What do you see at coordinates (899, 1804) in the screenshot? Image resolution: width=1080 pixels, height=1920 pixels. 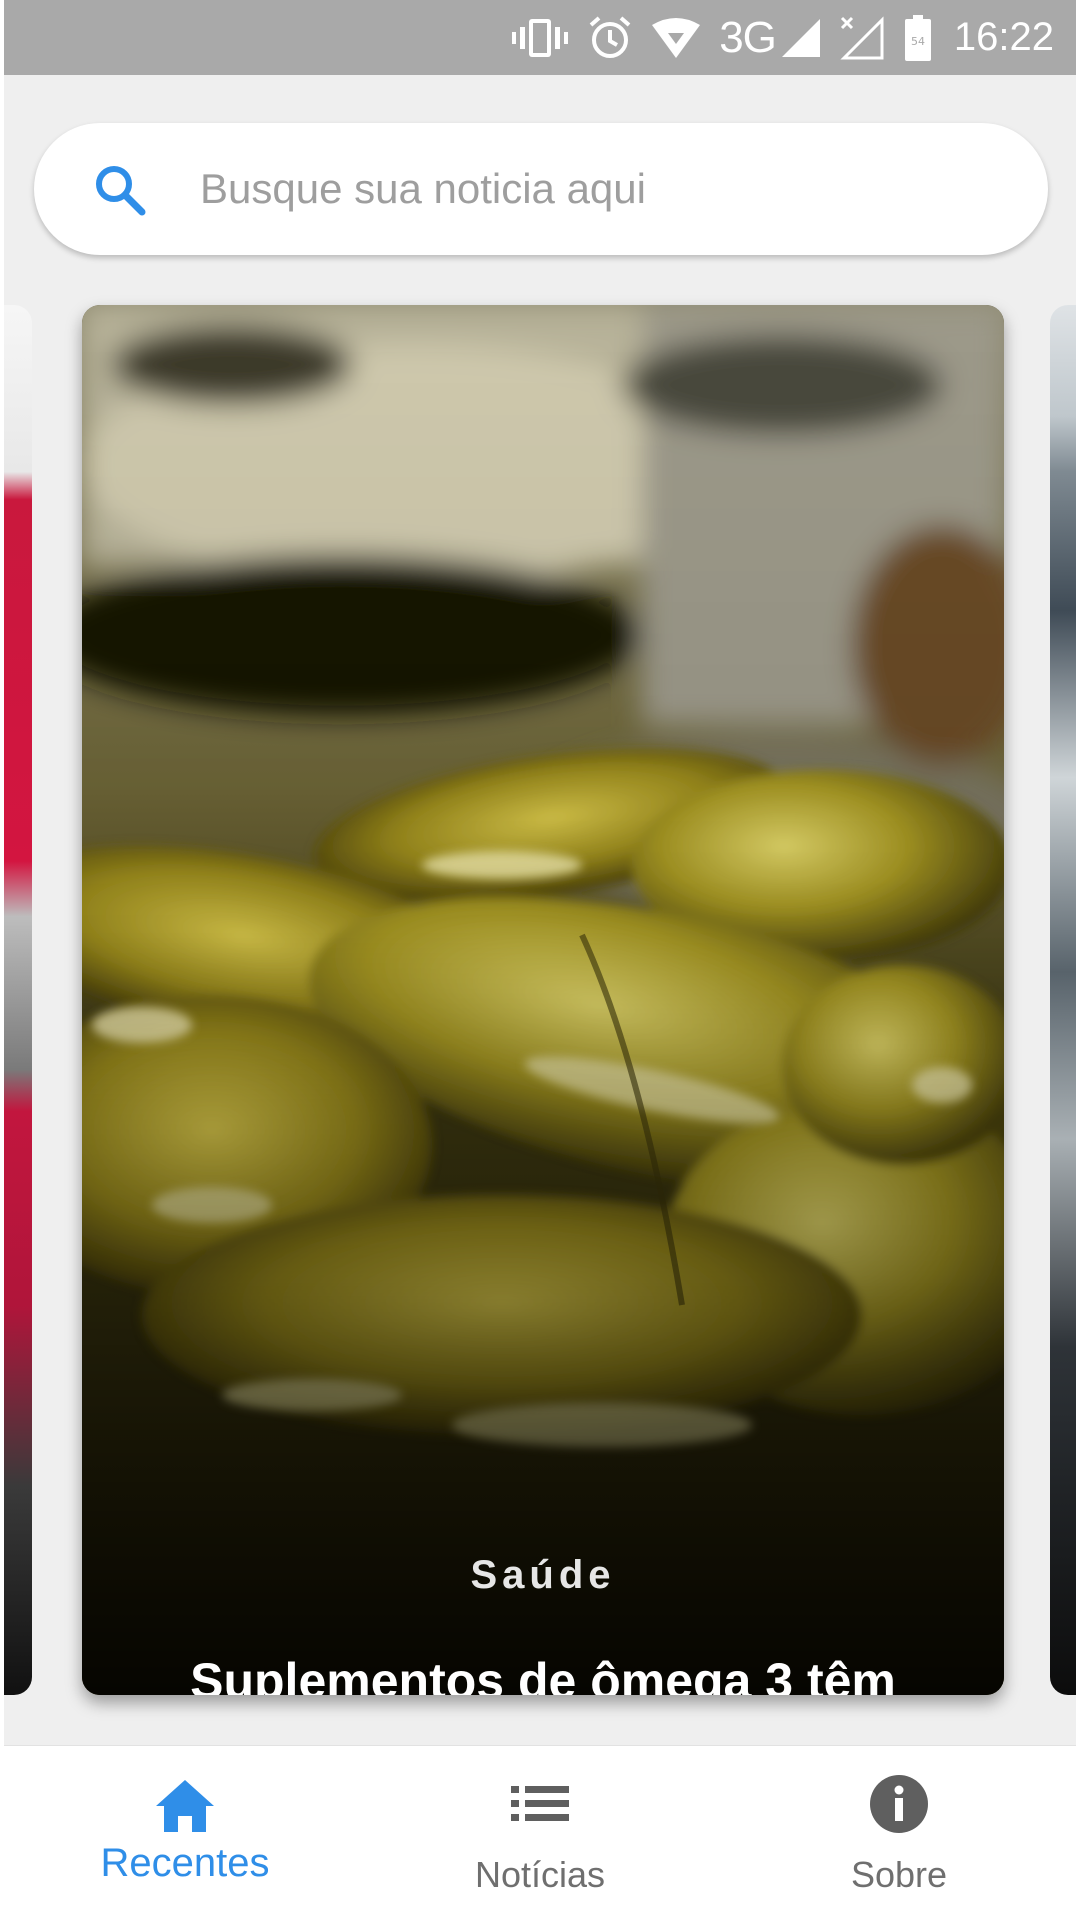 I see `info-icon` at bounding box center [899, 1804].